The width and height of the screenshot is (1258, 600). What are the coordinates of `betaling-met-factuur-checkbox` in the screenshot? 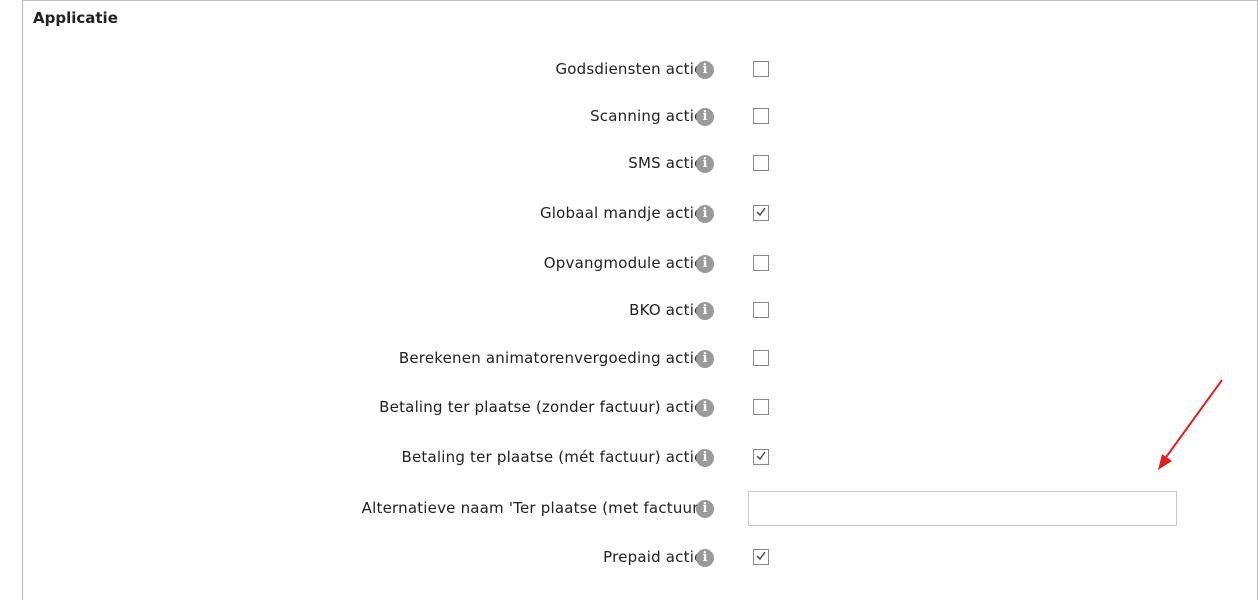 It's located at (761, 457).